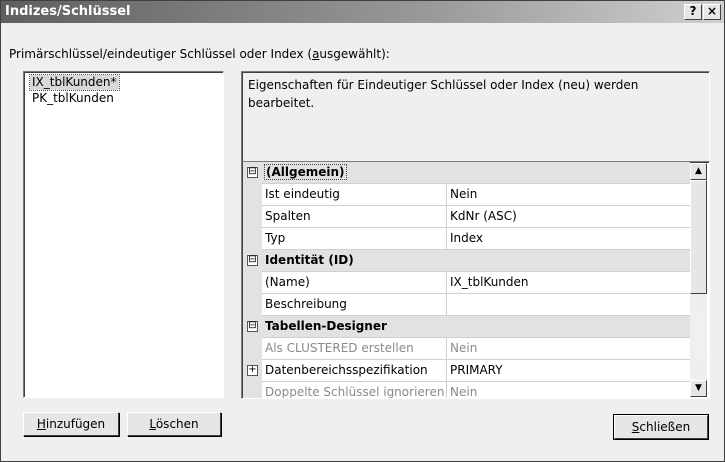  What do you see at coordinates (252, 370) in the screenshot?
I see `expand-icon: +` at bounding box center [252, 370].